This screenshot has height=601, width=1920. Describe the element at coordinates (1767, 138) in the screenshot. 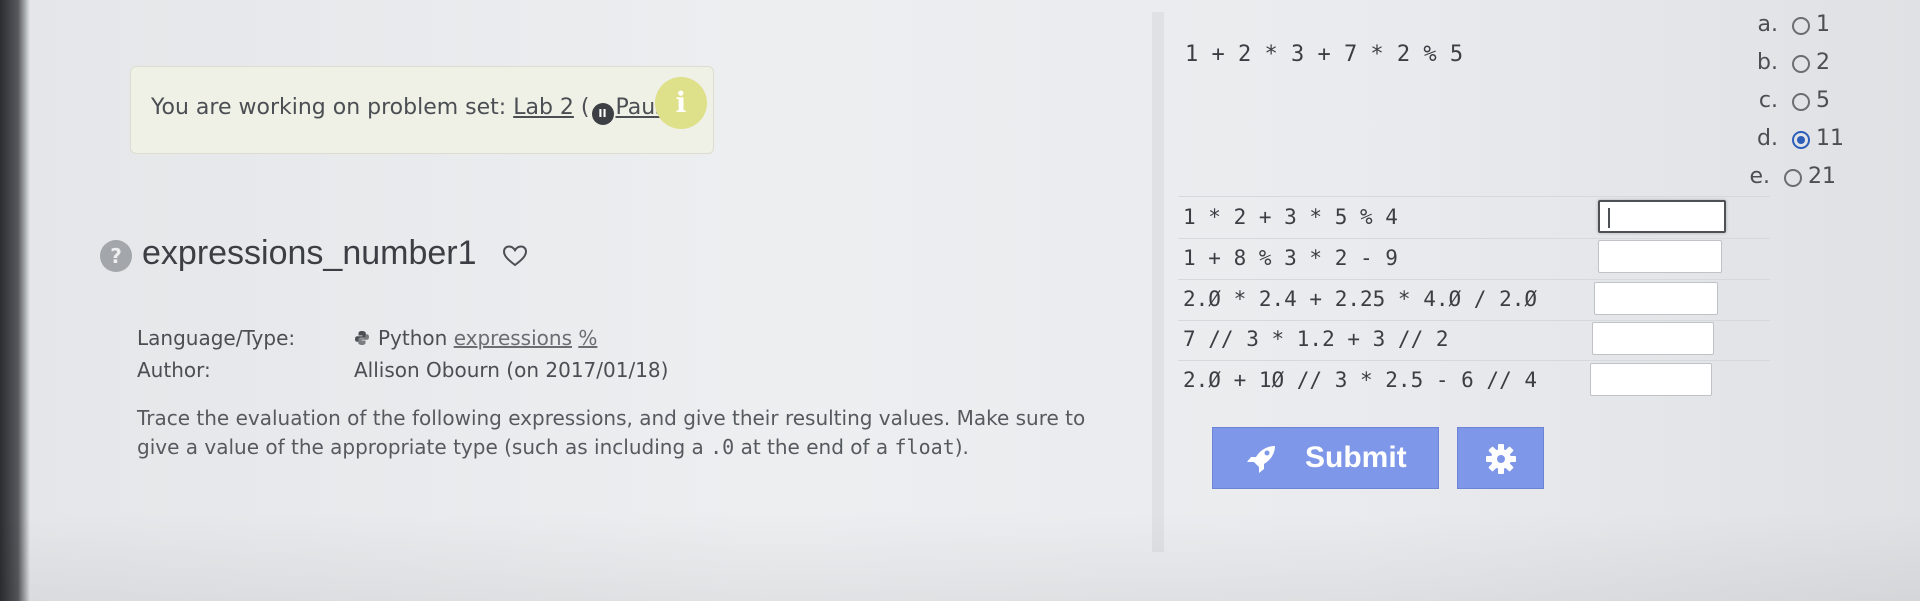

I see `choice-letter: d.` at that location.